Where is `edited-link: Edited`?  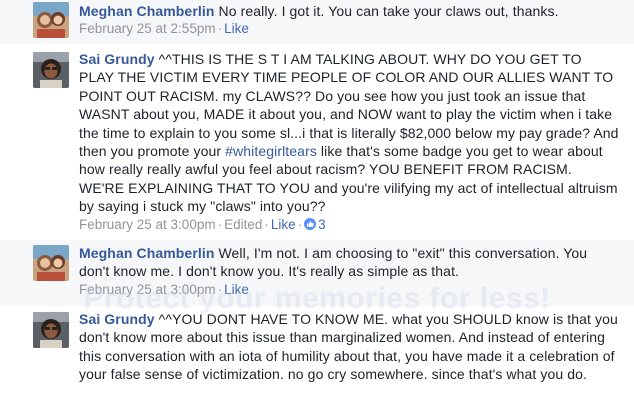
edited-link: Edited is located at coordinates (243, 224).